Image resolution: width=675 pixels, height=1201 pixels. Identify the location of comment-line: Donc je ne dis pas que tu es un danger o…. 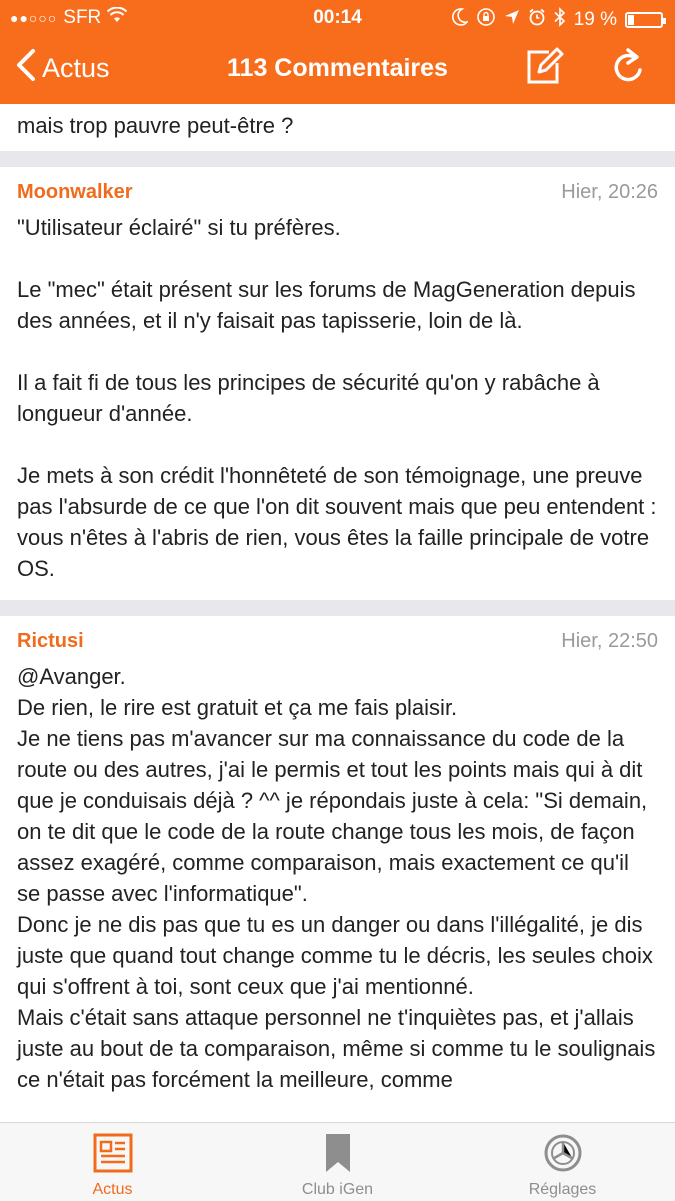
(335, 955).